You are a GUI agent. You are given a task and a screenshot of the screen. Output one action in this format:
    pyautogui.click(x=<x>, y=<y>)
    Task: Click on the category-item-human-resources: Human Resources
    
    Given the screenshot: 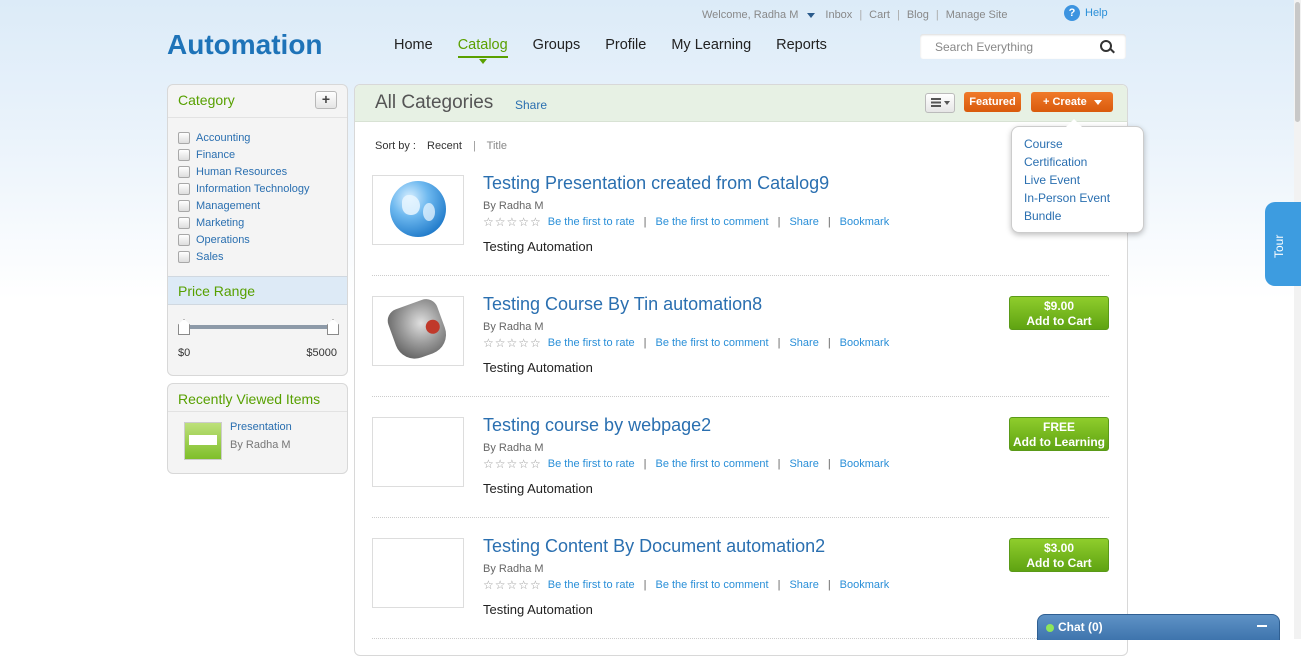 What is the action you would take?
    pyautogui.click(x=244, y=171)
    